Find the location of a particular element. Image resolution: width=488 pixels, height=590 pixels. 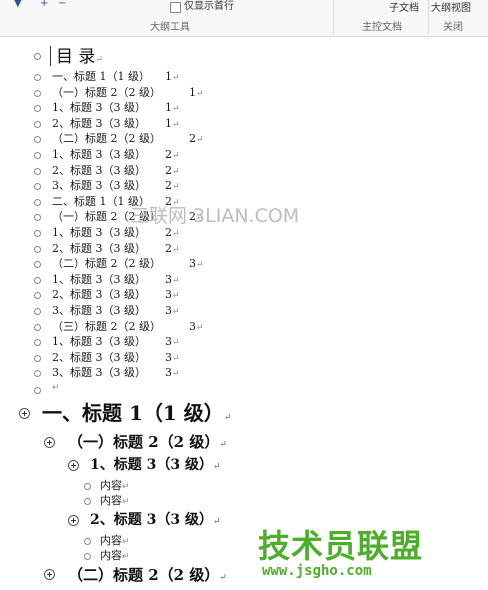

move-down-icon: ▼ is located at coordinates (18, 4).